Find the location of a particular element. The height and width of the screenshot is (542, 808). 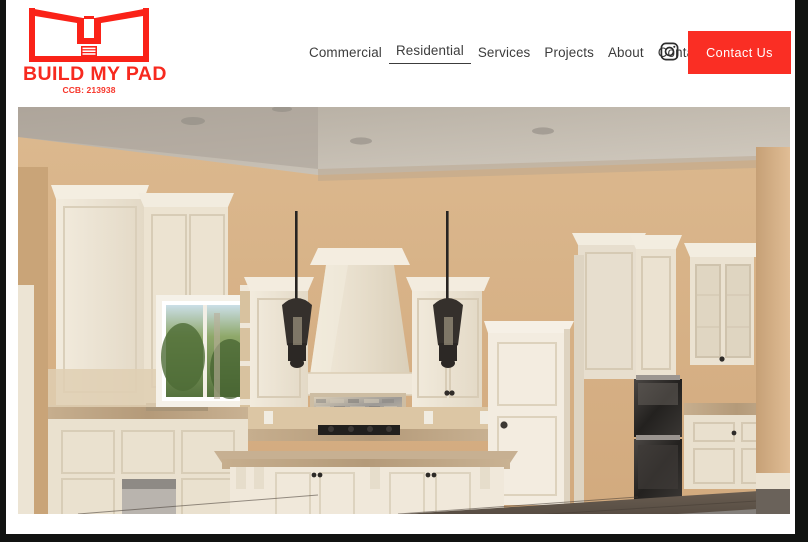

contact-us-button: Contact Us is located at coordinates (739, 52).